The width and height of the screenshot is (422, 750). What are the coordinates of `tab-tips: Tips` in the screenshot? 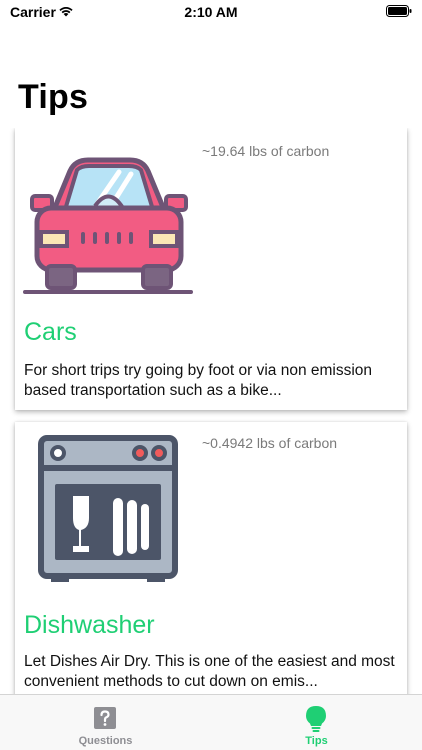 It's located at (316, 722).